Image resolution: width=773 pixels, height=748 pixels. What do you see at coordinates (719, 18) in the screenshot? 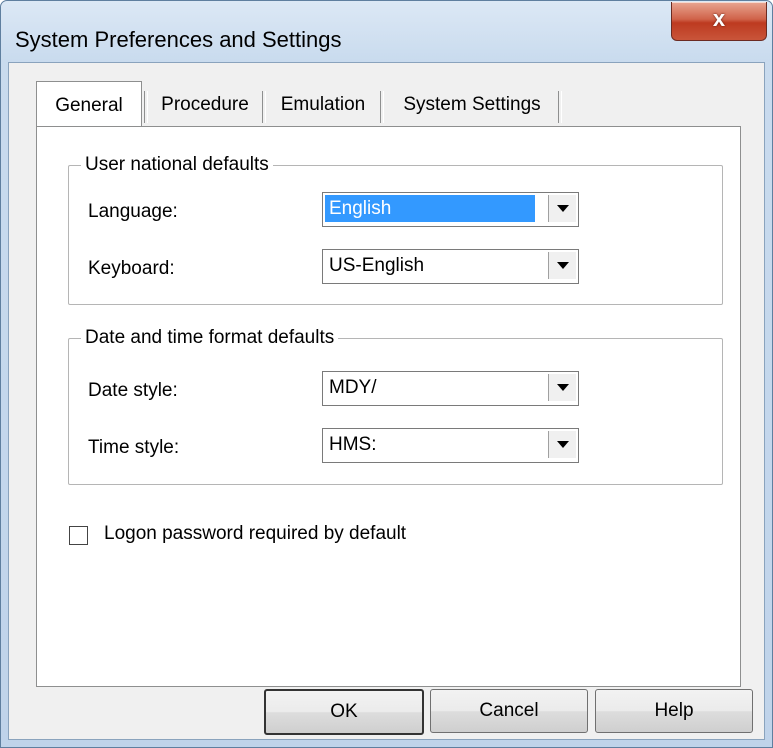
I see `close-icon: x` at bounding box center [719, 18].